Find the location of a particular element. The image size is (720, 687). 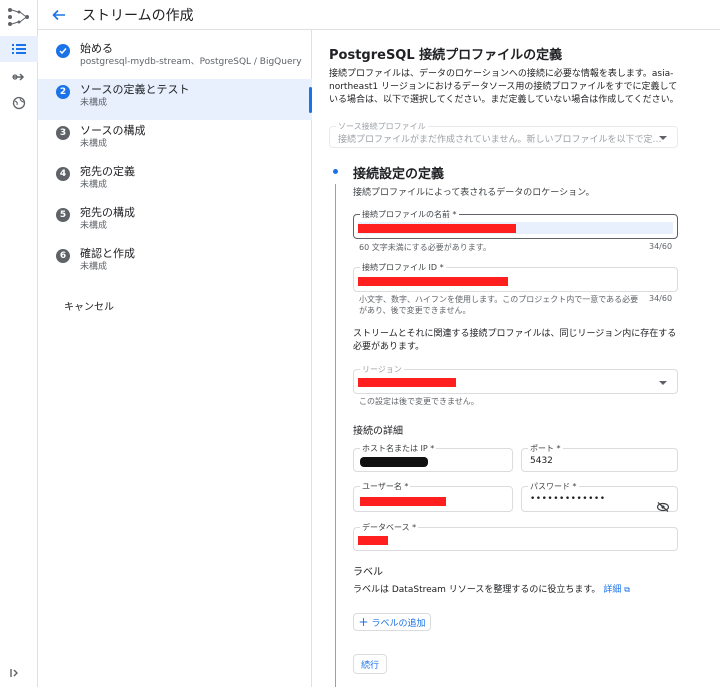

port-field: ポート * 5432 is located at coordinates (599, 457).